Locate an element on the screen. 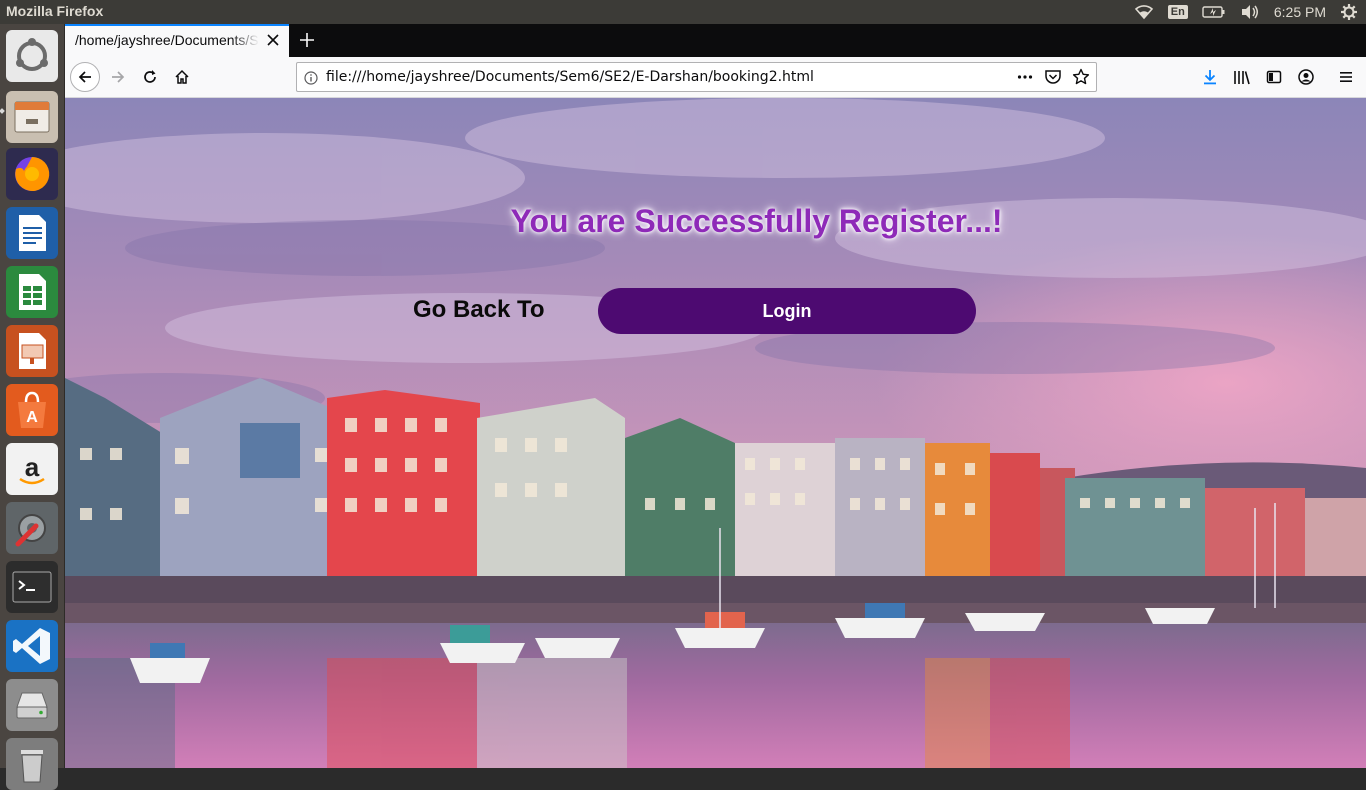  menu-button is located at coordinates (1346, 77).